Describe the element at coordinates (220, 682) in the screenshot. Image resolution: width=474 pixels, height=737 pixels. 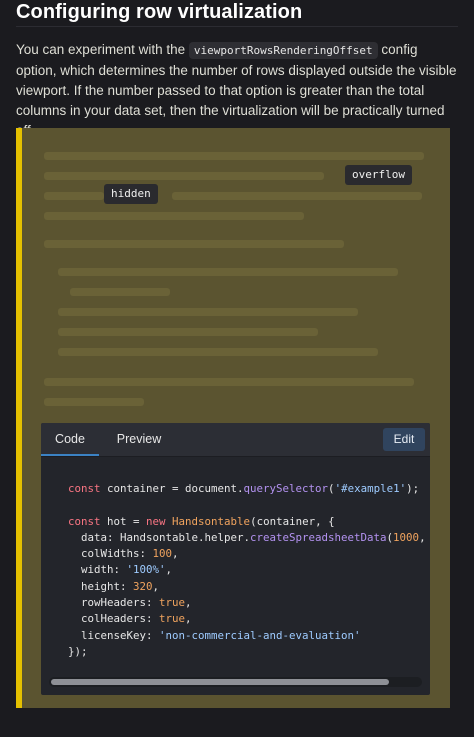
I see `scrollbar-thumb` at that location.